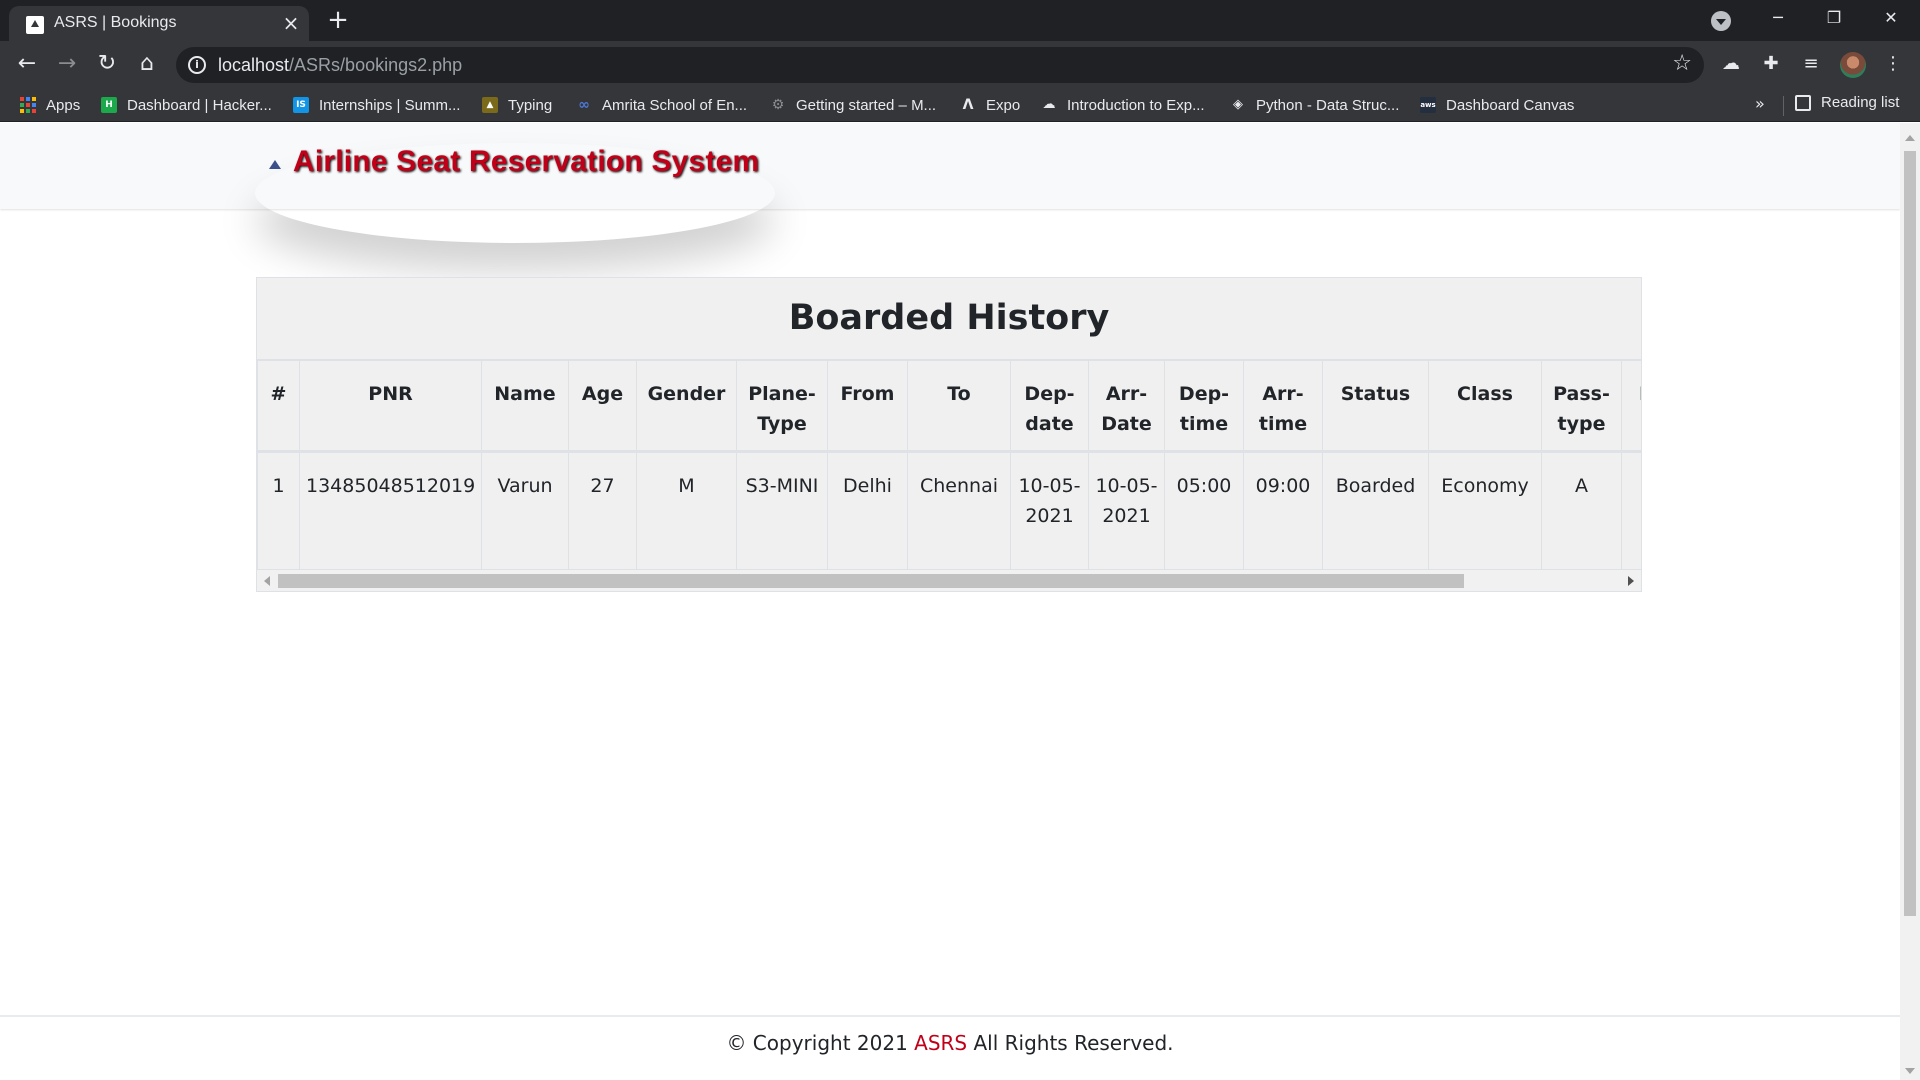 This screenshot has width=1920, height=1080. What do you see at coordinates (109, 105) in the screenshot?
I see `hackerrank-icon: H` at bounding box center [109, 105].